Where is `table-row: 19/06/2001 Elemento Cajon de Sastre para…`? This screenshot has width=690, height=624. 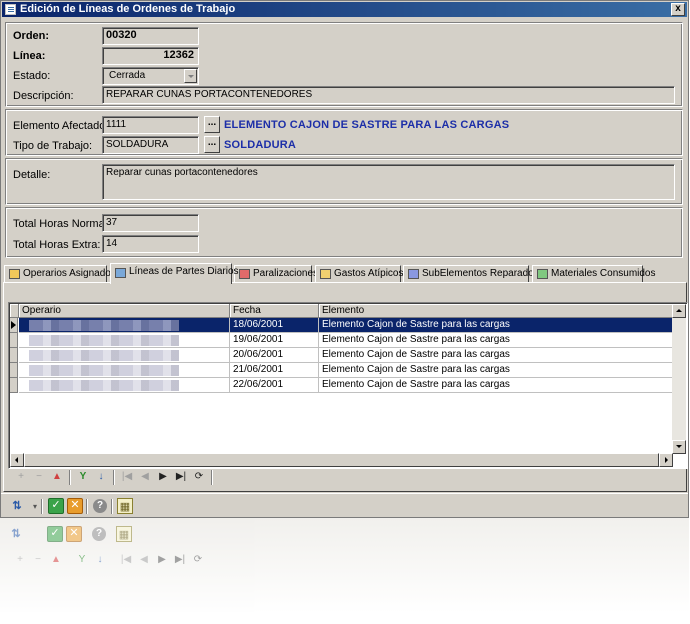 table-row: 19/06/2001 Elemento Cajon de Sastre para… is located at coordinates (343, 340).